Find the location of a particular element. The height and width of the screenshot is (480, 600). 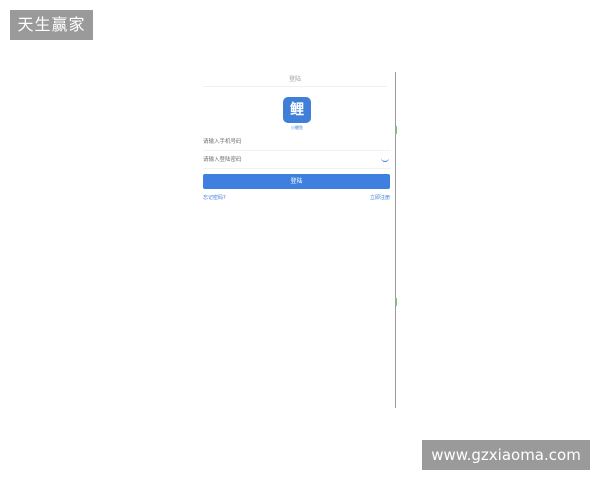

password-field is located at coordinates (297, 160).